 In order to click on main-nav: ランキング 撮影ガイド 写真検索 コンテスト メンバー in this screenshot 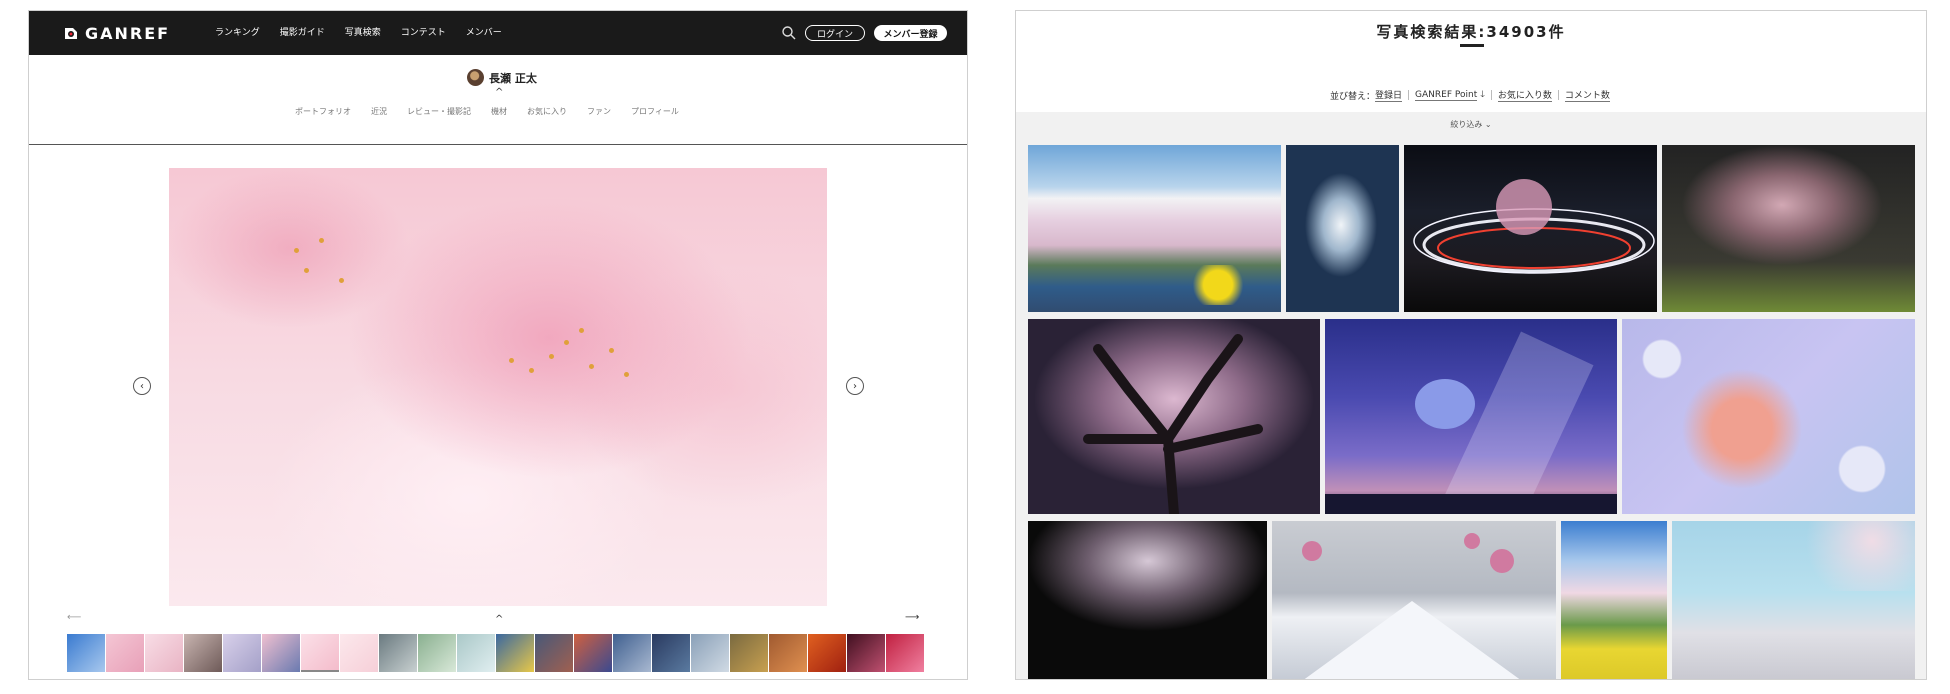, I will do `click(358, 31)`.